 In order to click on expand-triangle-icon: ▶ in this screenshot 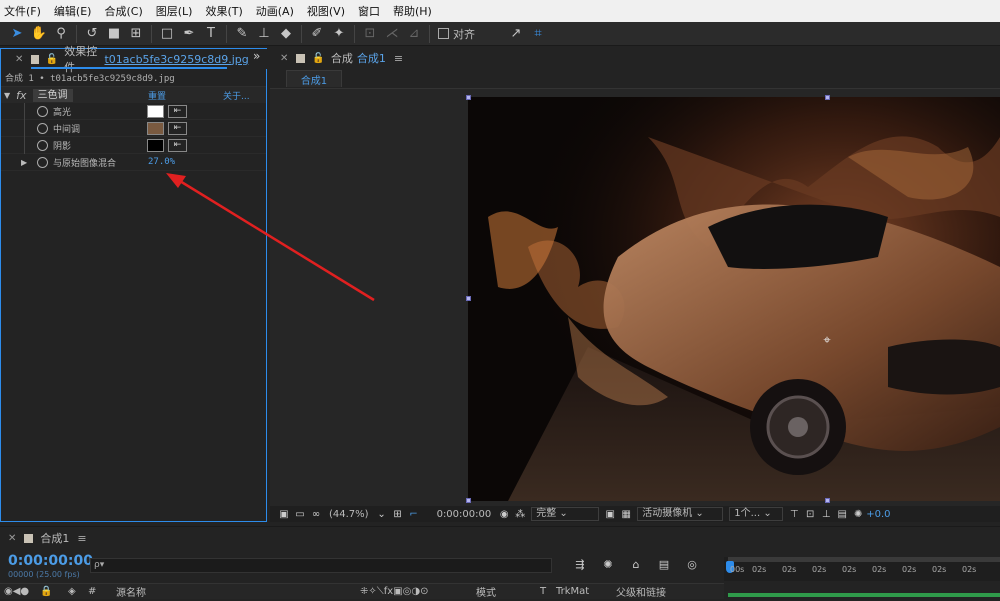, I will do `click(24, 162)`.